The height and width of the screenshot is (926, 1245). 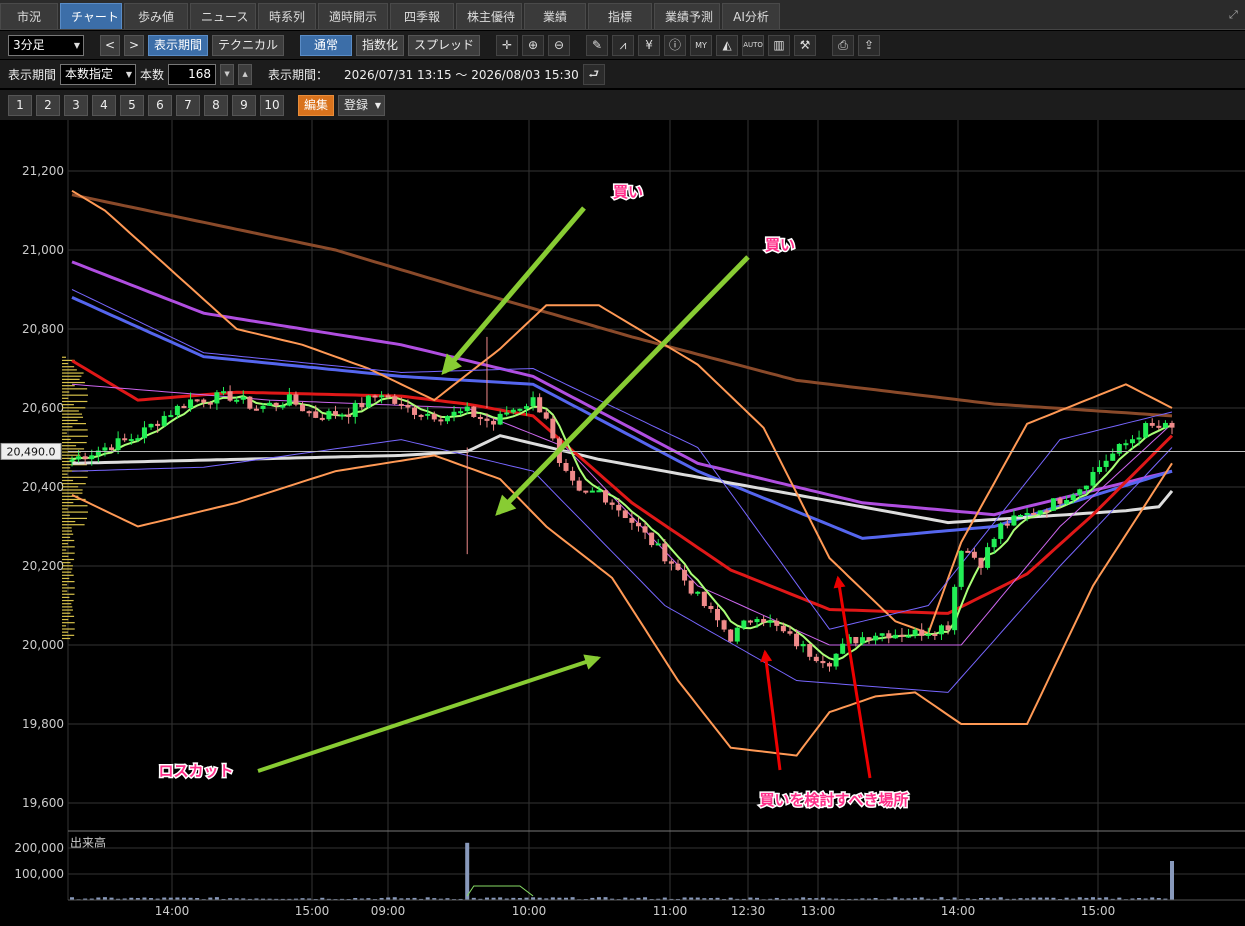 What do you see at coordinates (178, 45) in the screenshot?
I see `period-button: 表示期間` at bounding box center [178, 45].